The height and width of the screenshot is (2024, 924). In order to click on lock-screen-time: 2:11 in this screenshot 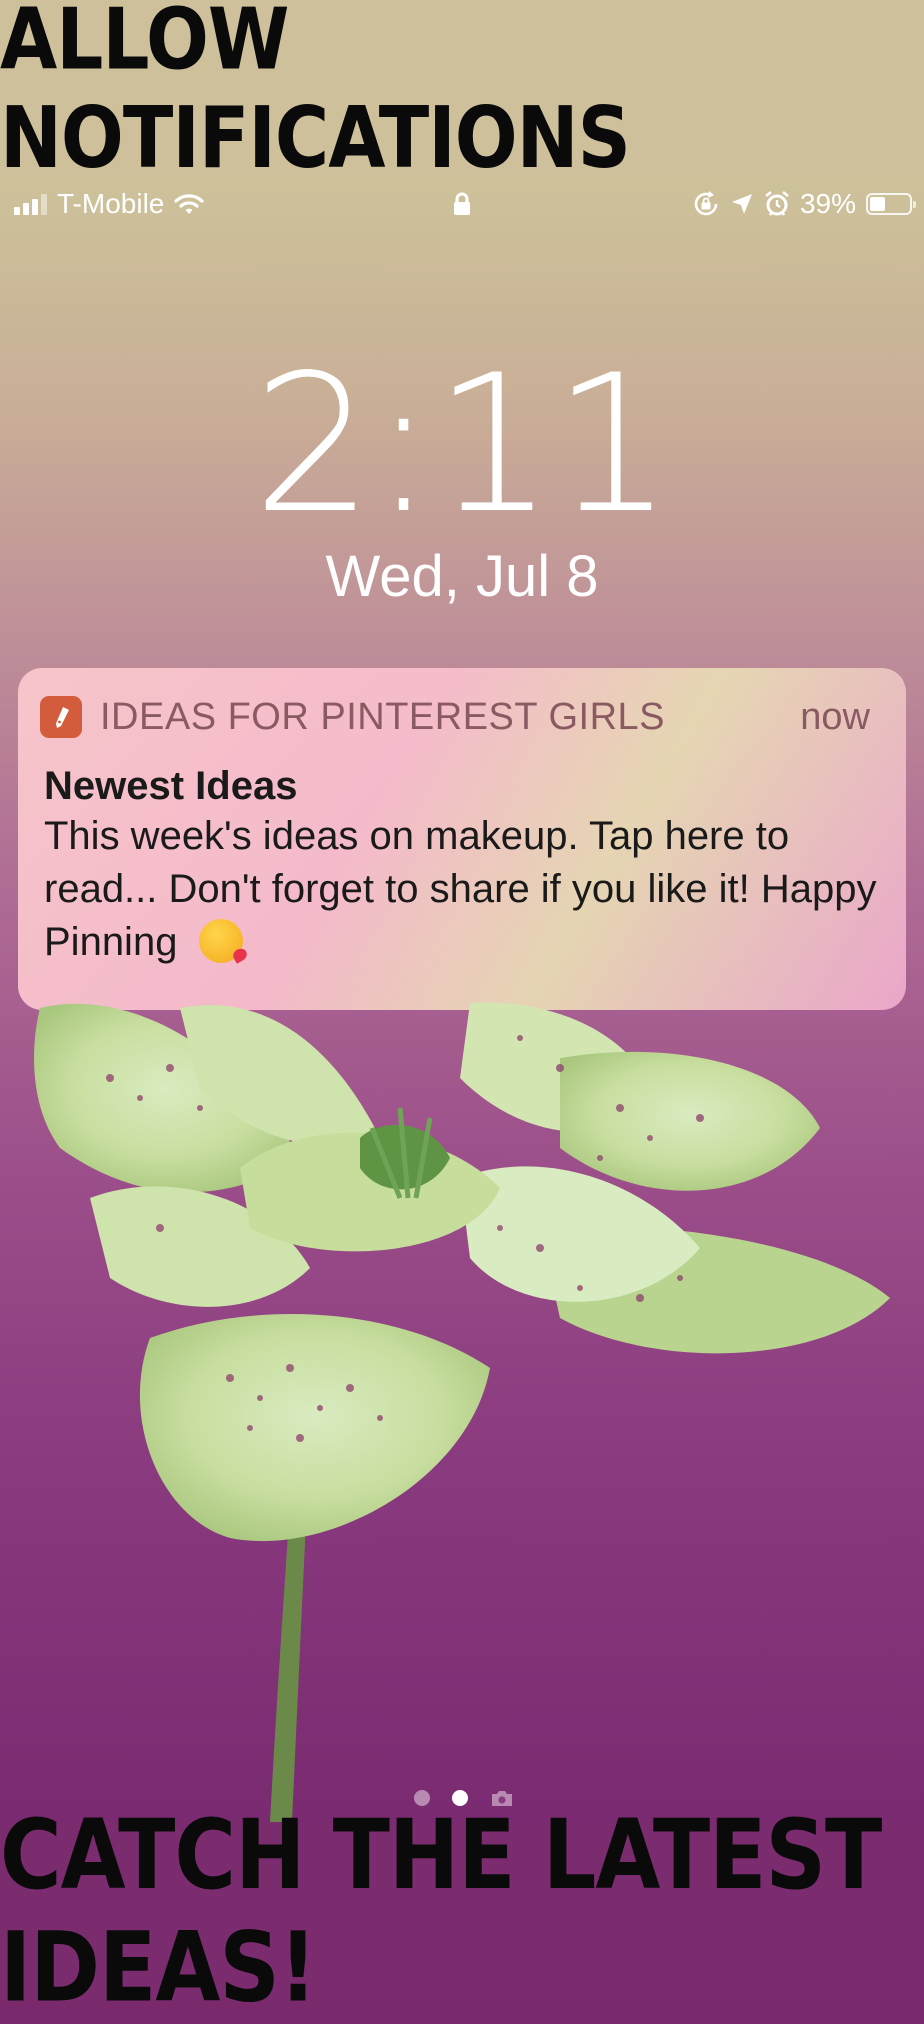, I will do `click(463, 444)`.